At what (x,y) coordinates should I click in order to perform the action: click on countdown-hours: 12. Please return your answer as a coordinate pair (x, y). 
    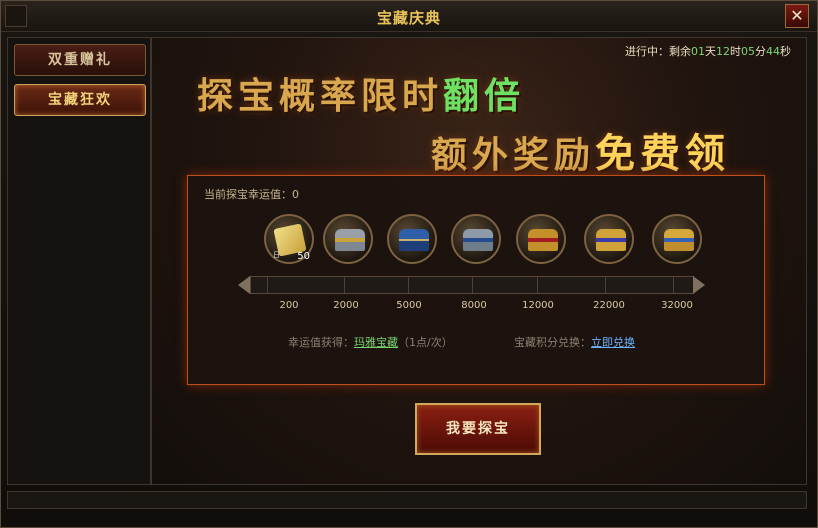
    Looking at the image, I should click on (723, 51).